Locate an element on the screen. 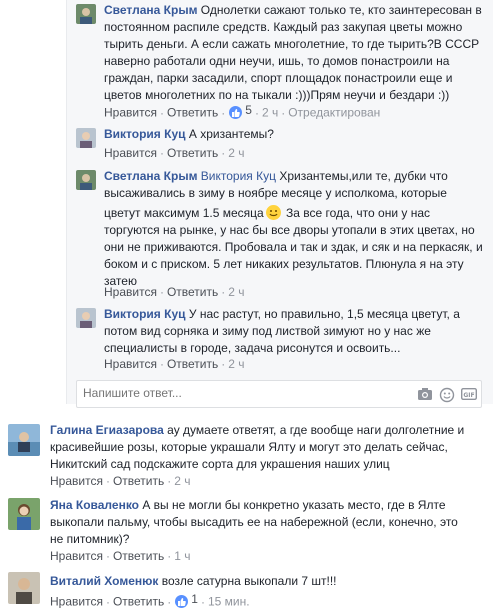 The image size is (493, 611). mention-link: Виктория Куц is located at coordinates (238, 176).